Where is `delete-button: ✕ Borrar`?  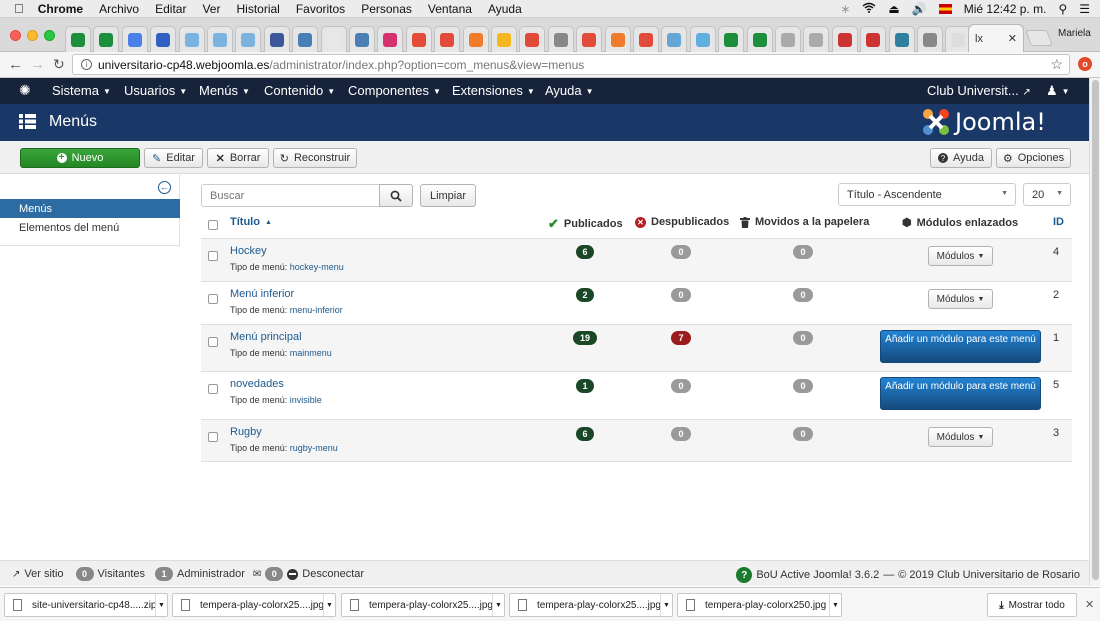 delete-button: ✕ Borrar is located at coordinates (238, 158).